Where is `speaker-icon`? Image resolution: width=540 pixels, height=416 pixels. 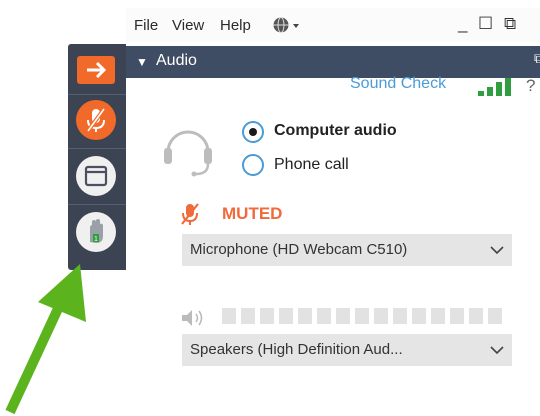
speaker-icon is located at coordinates (192, 318).